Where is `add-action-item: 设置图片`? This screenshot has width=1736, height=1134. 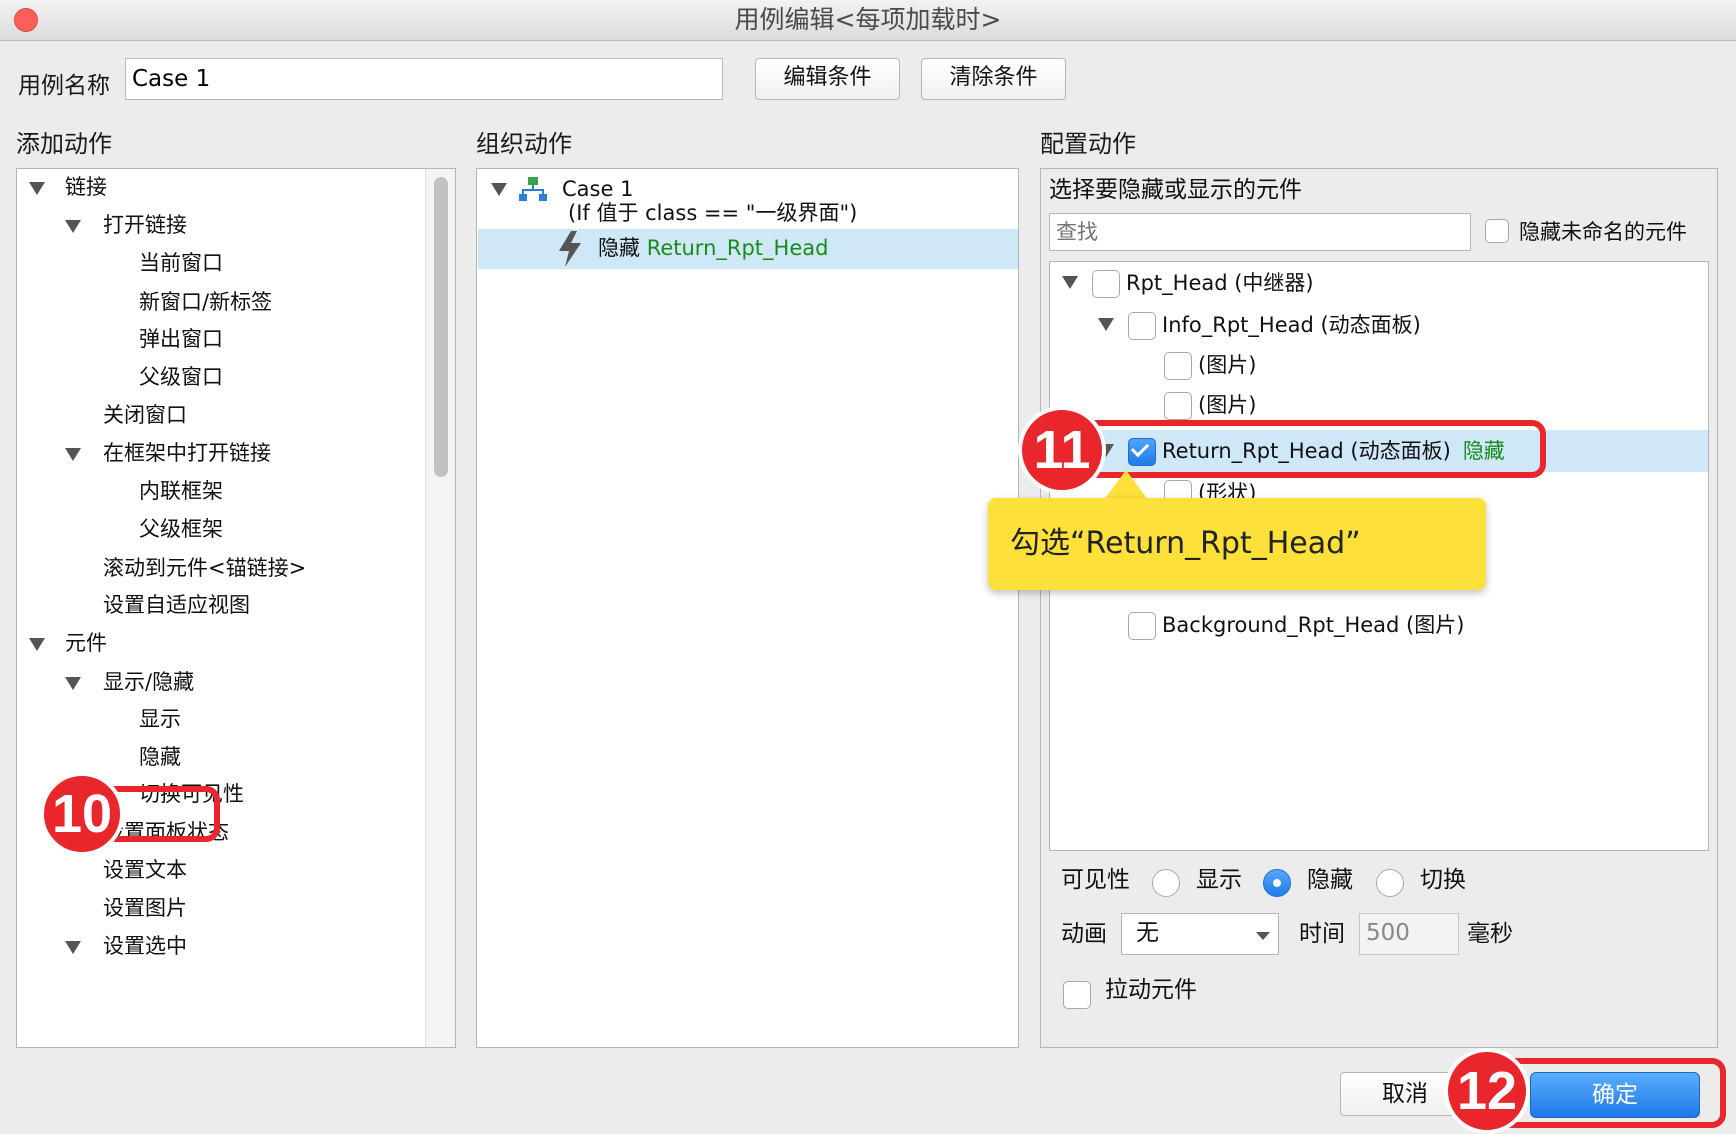
add-action-item: 设置图片 is located at coordinates (145, 908).